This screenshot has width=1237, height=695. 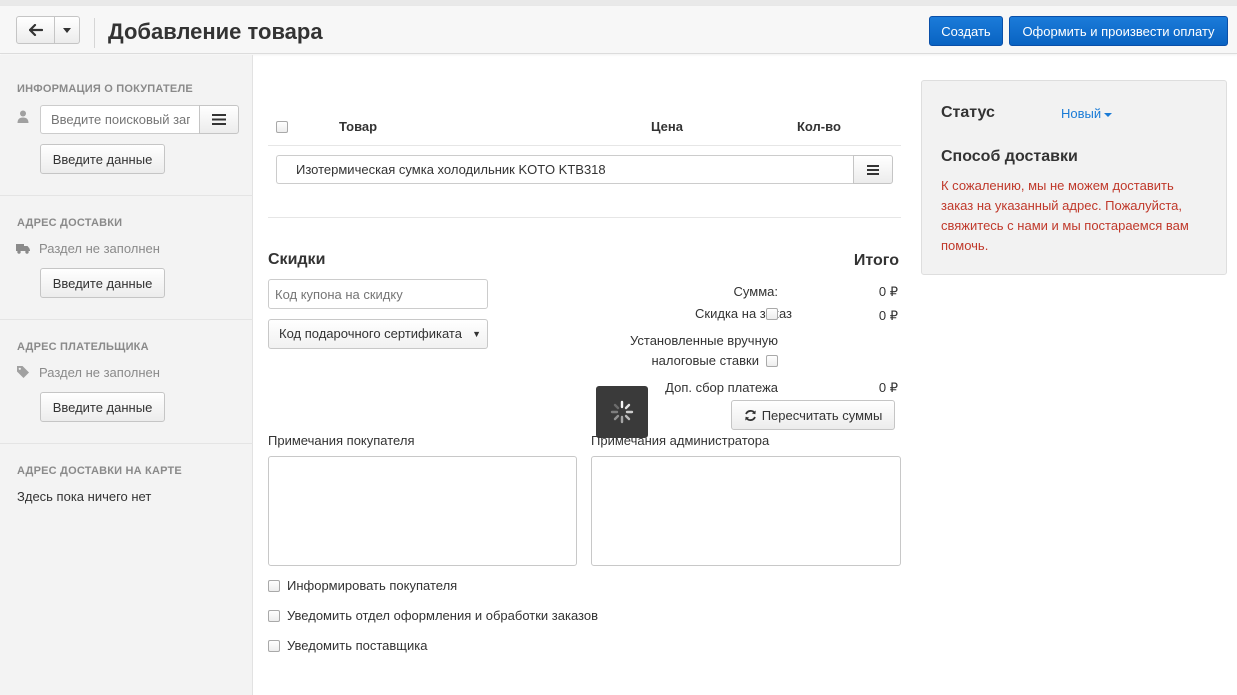 I want to click on map-empty-text: Здесь пока ничего нет, so click(x=84, y=496).